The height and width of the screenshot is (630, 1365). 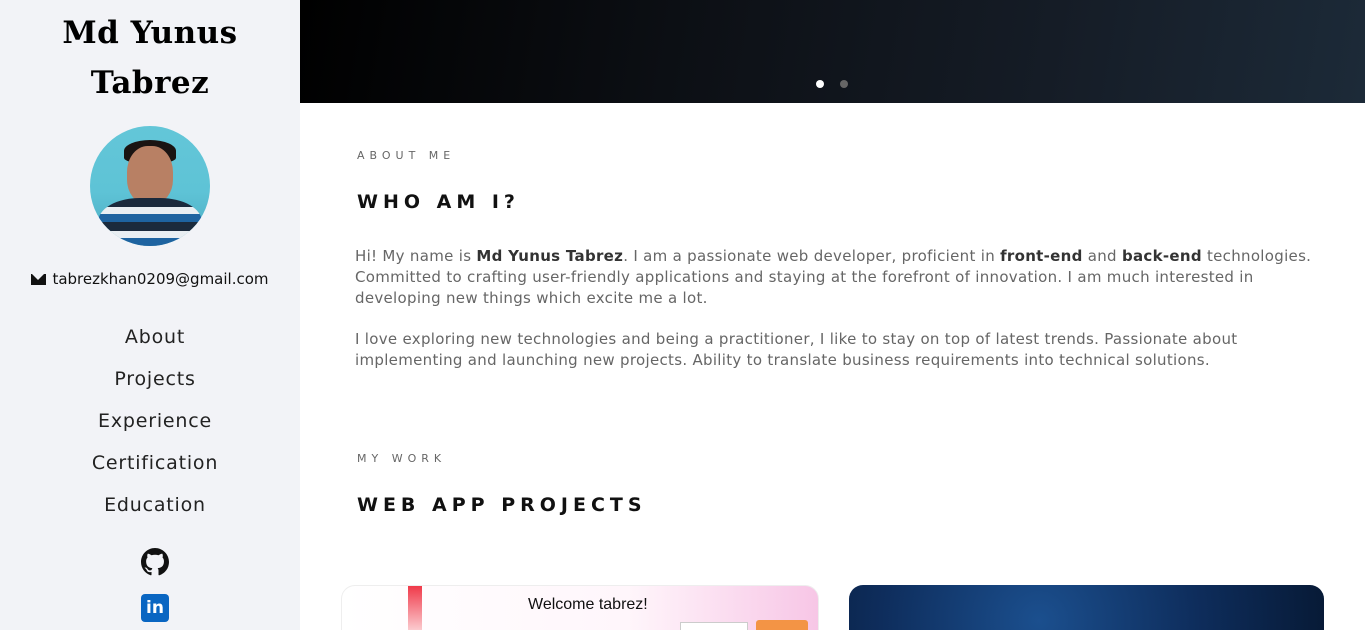 I want to click on nav-item-about: About, so click(x=155, y=337).